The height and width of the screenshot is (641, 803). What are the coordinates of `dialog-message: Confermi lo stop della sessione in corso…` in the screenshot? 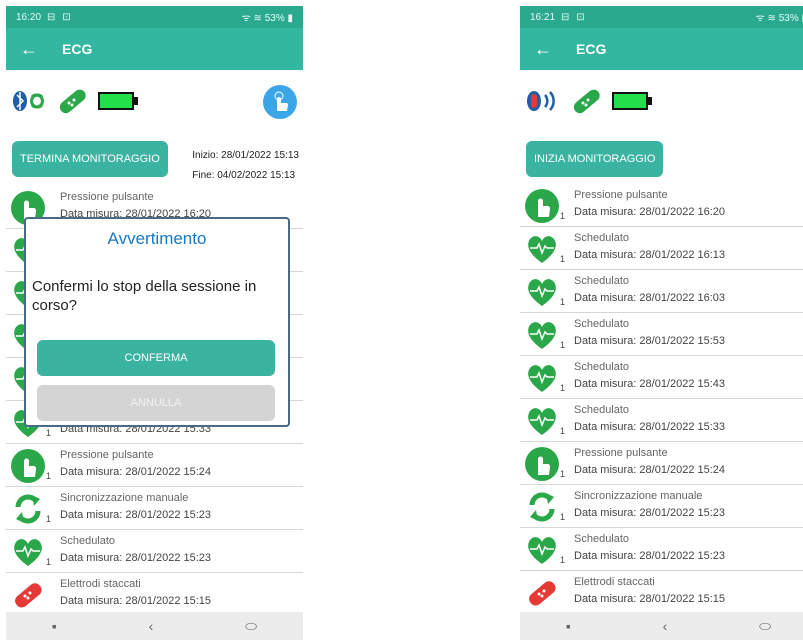 It's located at (144, 296).